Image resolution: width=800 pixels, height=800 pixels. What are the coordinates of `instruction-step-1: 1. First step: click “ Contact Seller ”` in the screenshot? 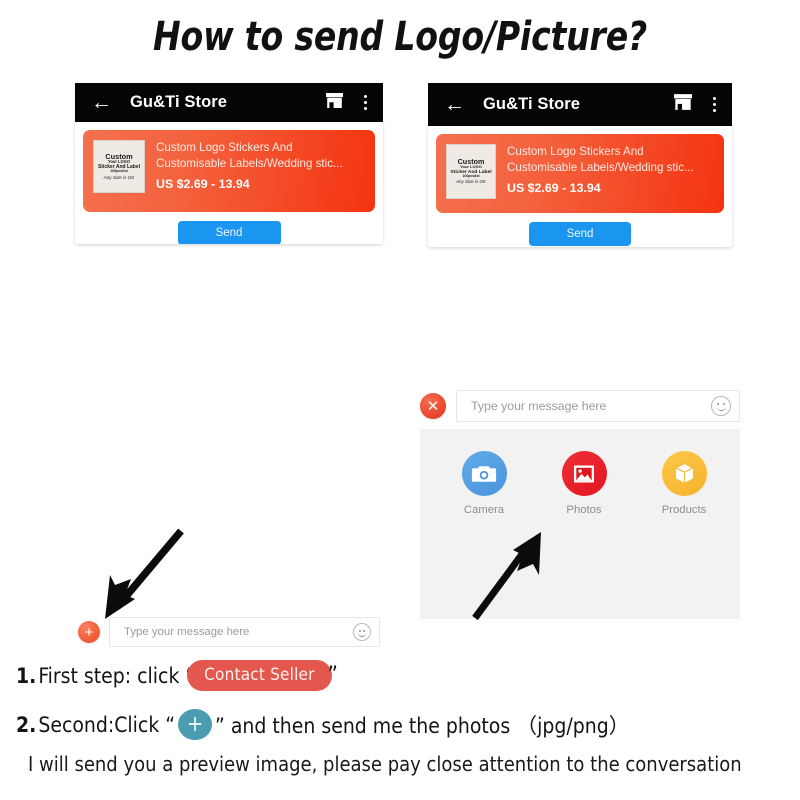 It's located at (177, 675).